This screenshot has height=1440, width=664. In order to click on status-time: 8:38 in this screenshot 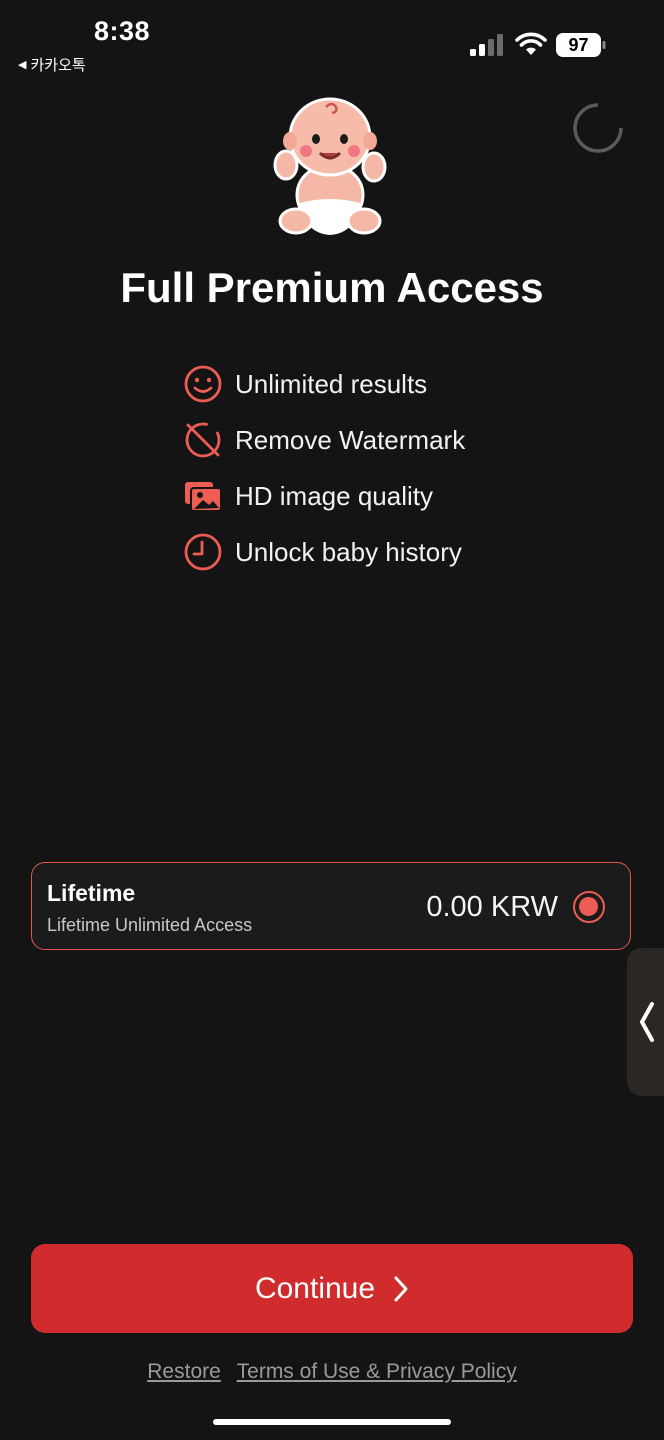, I will do `click(122, 31)`.